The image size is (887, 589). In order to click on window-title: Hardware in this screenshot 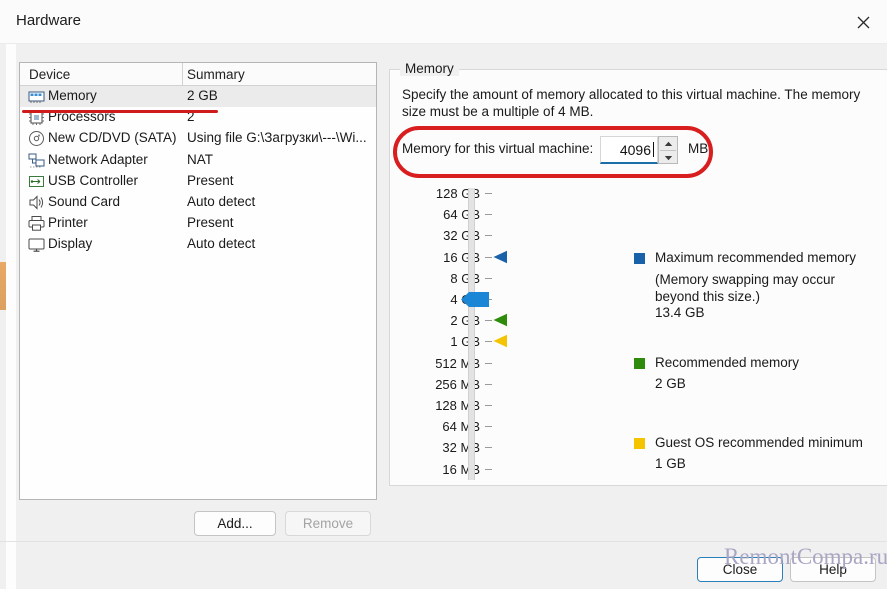, I will do `click(49, 20)`.